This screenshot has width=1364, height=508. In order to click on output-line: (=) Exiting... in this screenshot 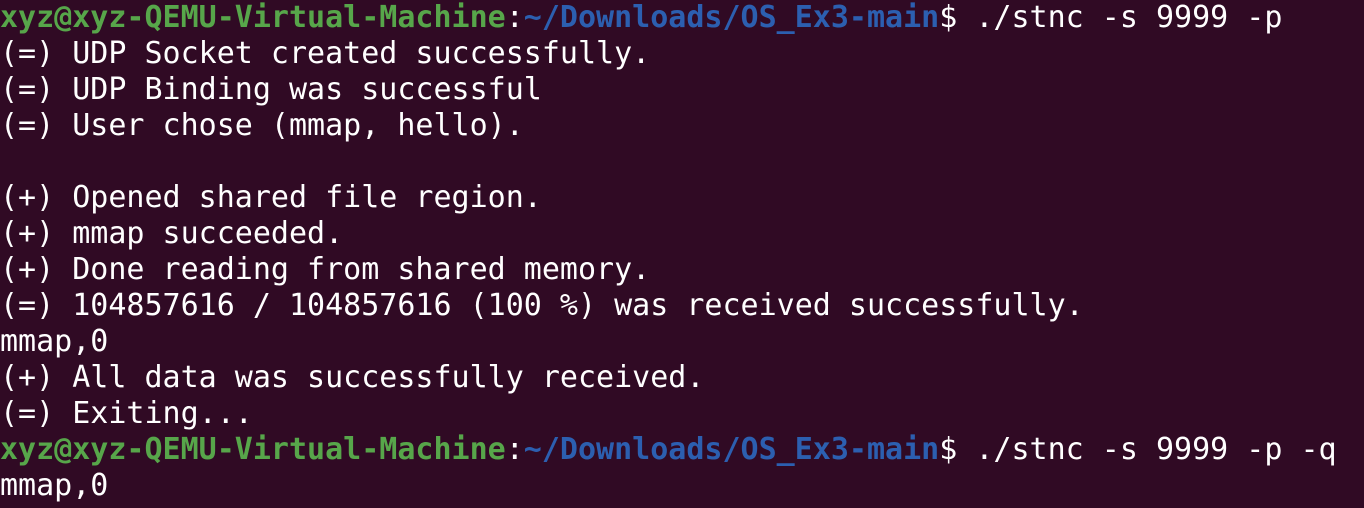, I will do `click(126, 413)`.